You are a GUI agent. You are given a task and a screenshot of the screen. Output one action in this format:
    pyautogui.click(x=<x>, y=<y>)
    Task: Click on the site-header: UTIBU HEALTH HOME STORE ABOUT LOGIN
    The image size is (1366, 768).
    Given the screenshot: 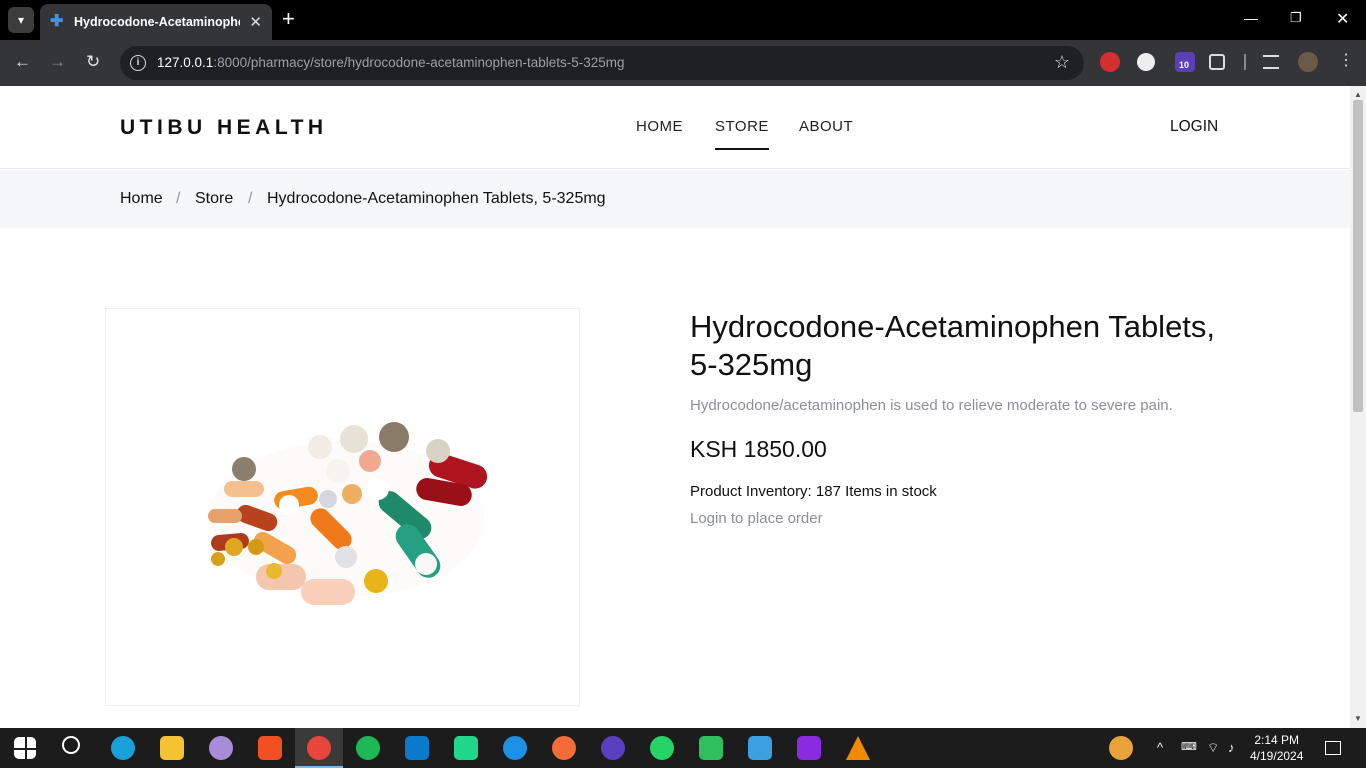 What is the action you would take?
    pyautogui.click(x=675, y=127)
    